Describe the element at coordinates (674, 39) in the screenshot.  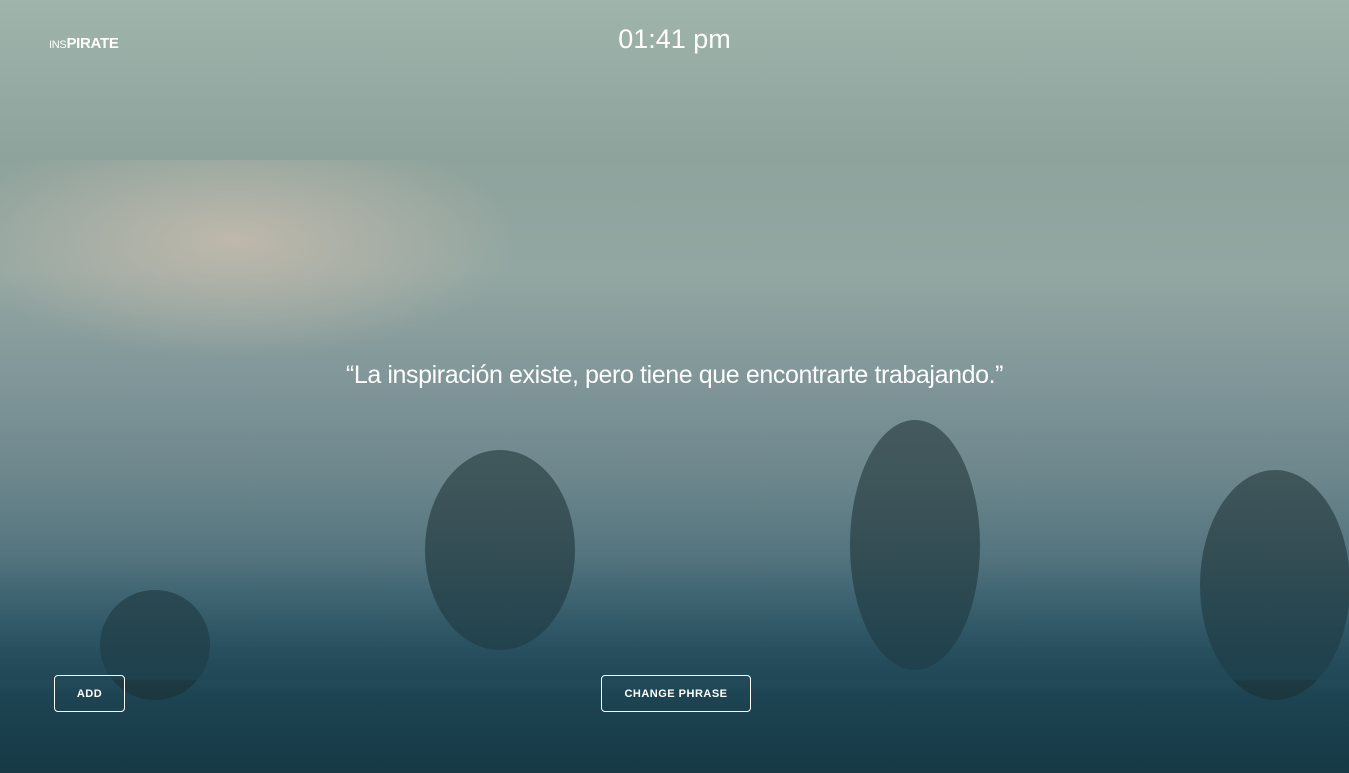
I see `clock: 01:41 pm` at that location.